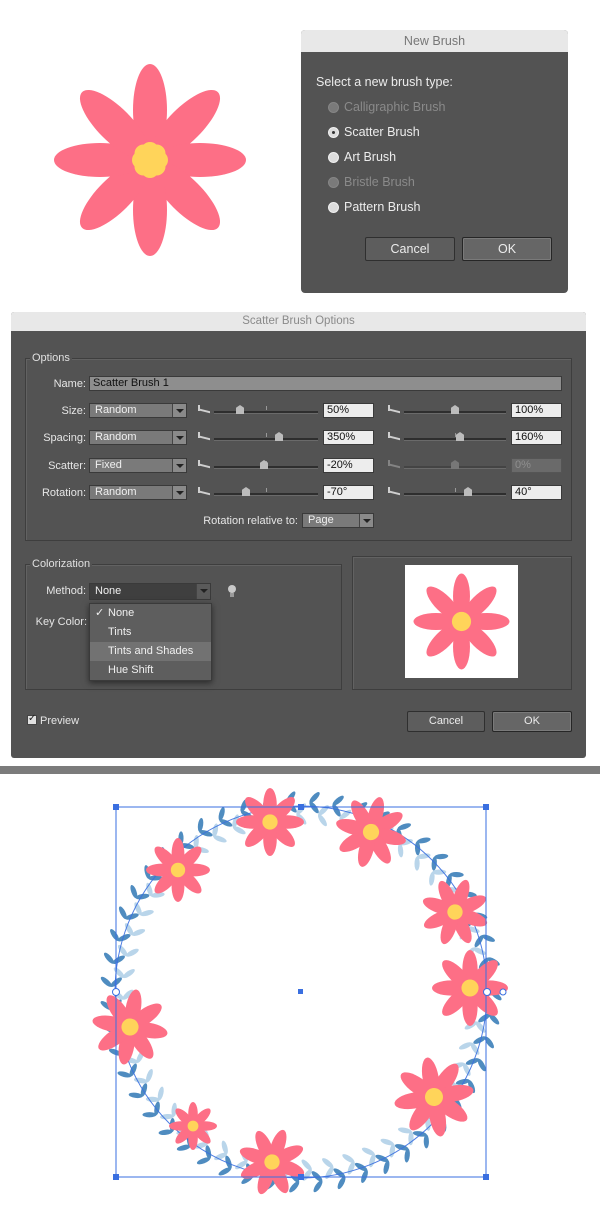 This screenshot has height=1215, width=600. I want to click on rotation-max-slider, so click(455, 491).